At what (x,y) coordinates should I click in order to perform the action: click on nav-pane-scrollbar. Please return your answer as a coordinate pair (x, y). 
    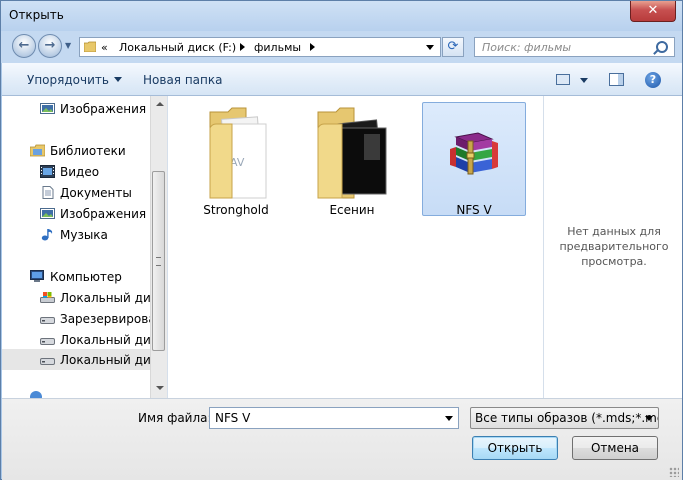
    Looking at the image, I should click on (158, 247).